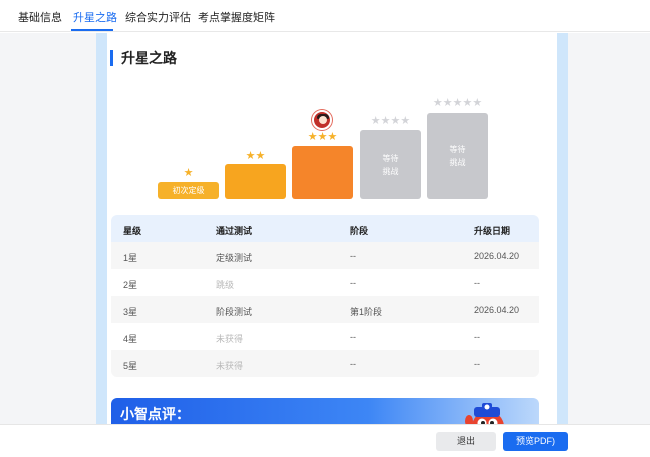 The height and width of the screenshot is (457, 650). What do you see at coordinates (325, 16) in the screenshot?
I see `top-tab-bar: 基础信息 升星之路 综合实力评估 考点掌握度矩阵` at bounding box center [325, 16].